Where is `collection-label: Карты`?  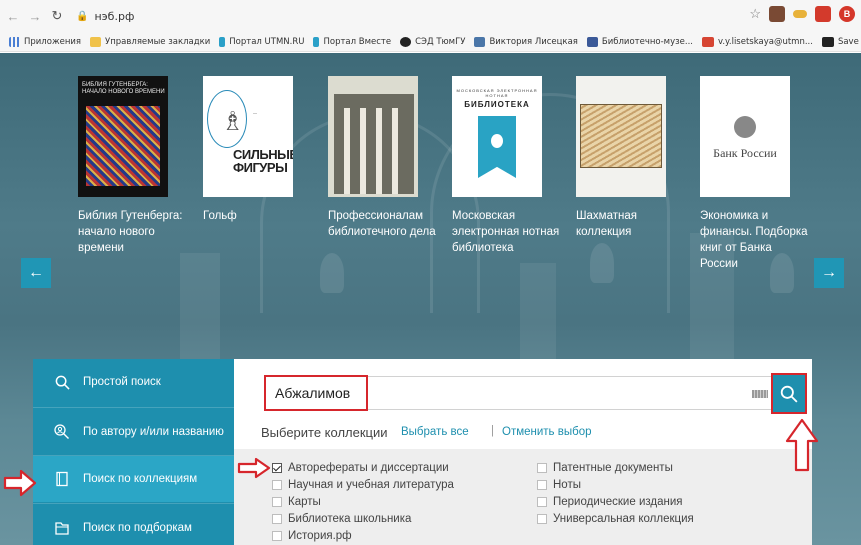
collection-label: Карты is located at coordinates (304, 502).